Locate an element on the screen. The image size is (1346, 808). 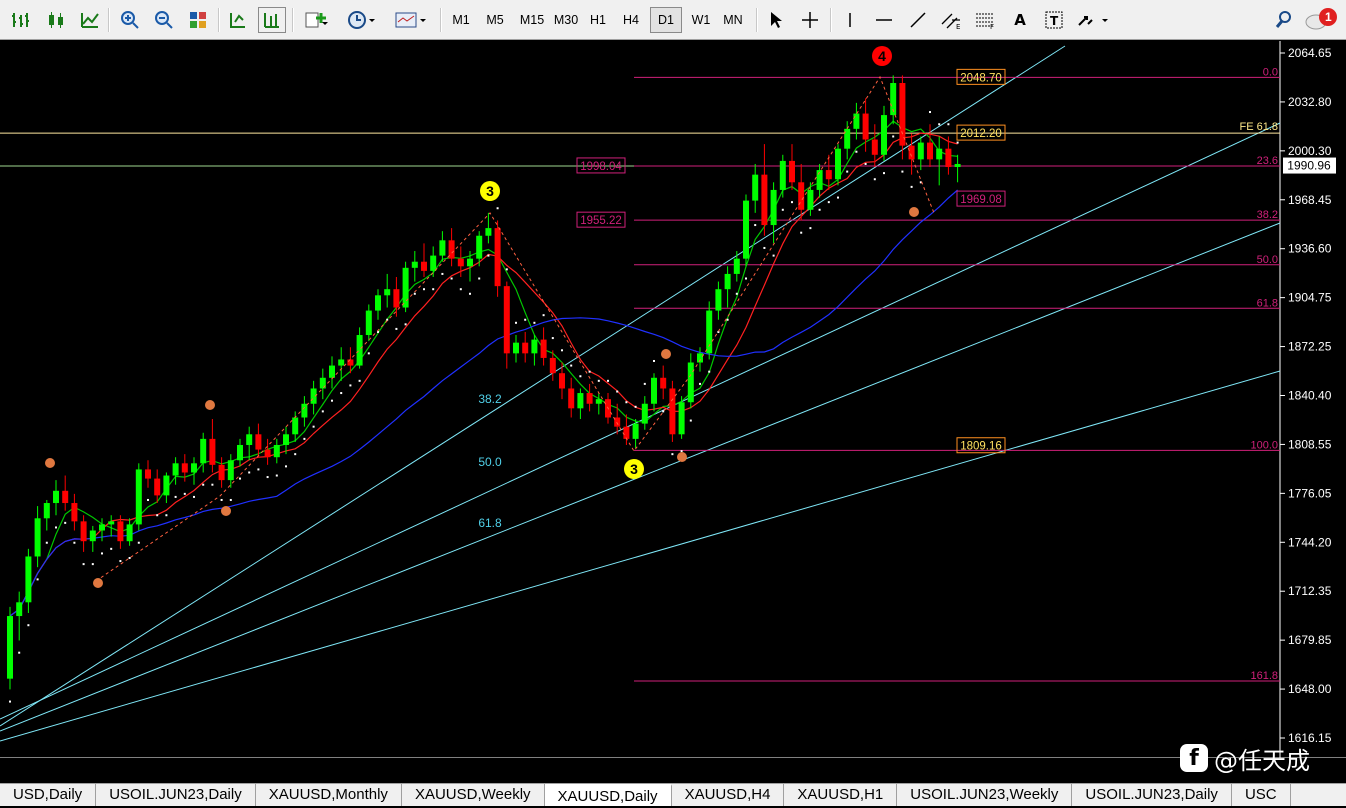
horizontal-line-icon is located at coordinates (884, 20).